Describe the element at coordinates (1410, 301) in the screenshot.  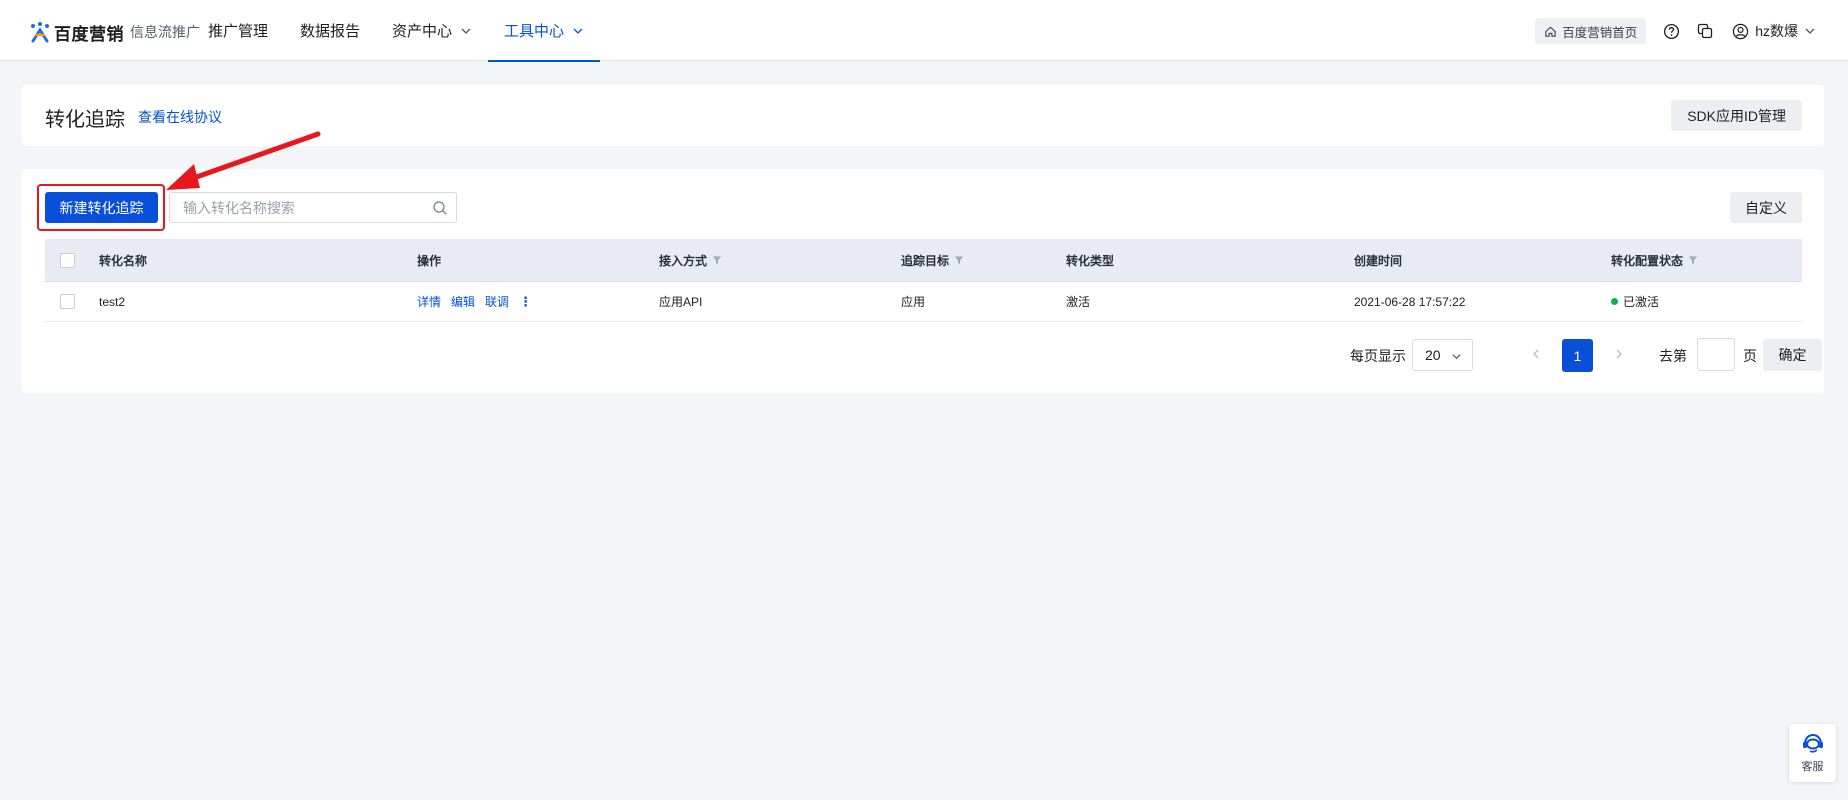
I see `cell-created-time: 2021-06-28 17:57:22` at that location.